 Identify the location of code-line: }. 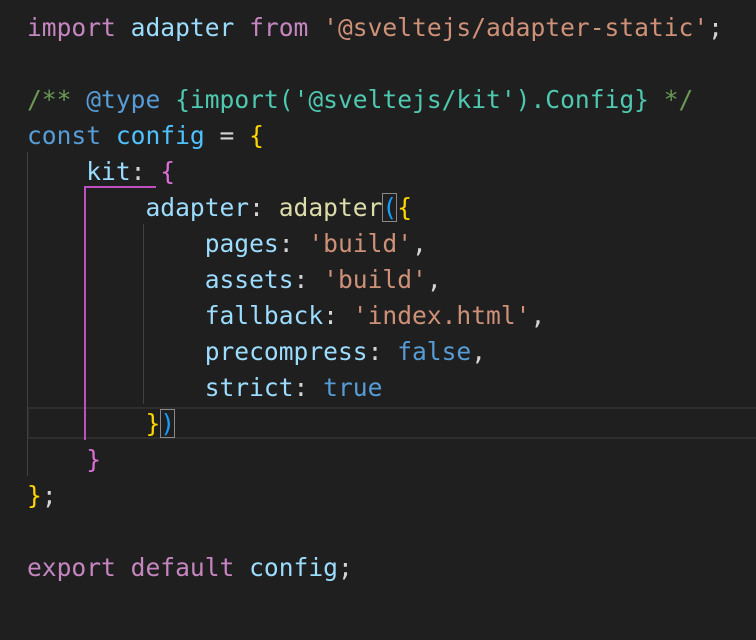
(64, 460).